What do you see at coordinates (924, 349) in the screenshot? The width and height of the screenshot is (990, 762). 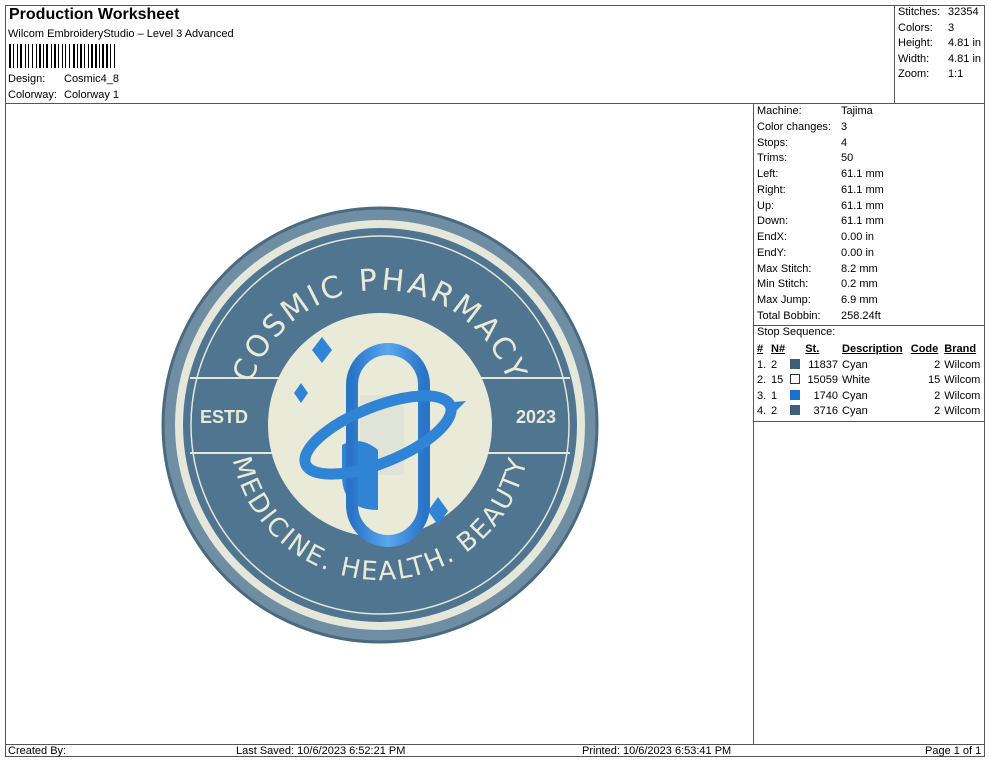 I see `col-code: Code` at bounding box center [924, 349].